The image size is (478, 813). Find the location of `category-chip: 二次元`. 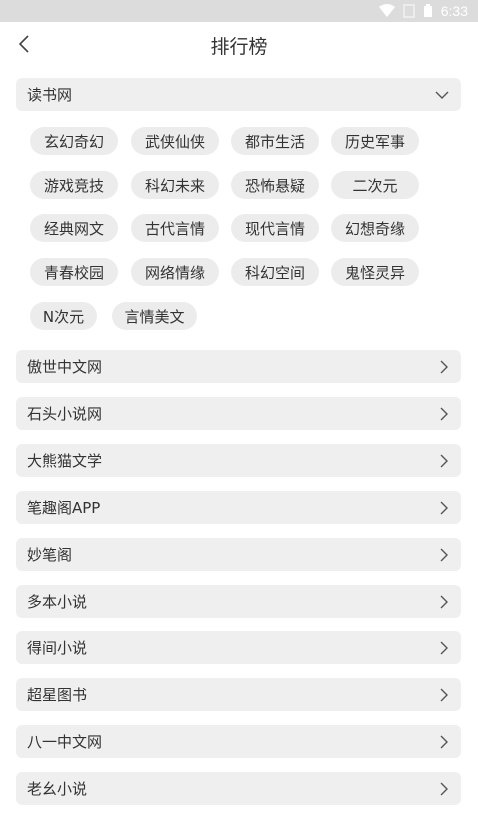

category-chip: 二次元 is located at coordinates (375, 185).